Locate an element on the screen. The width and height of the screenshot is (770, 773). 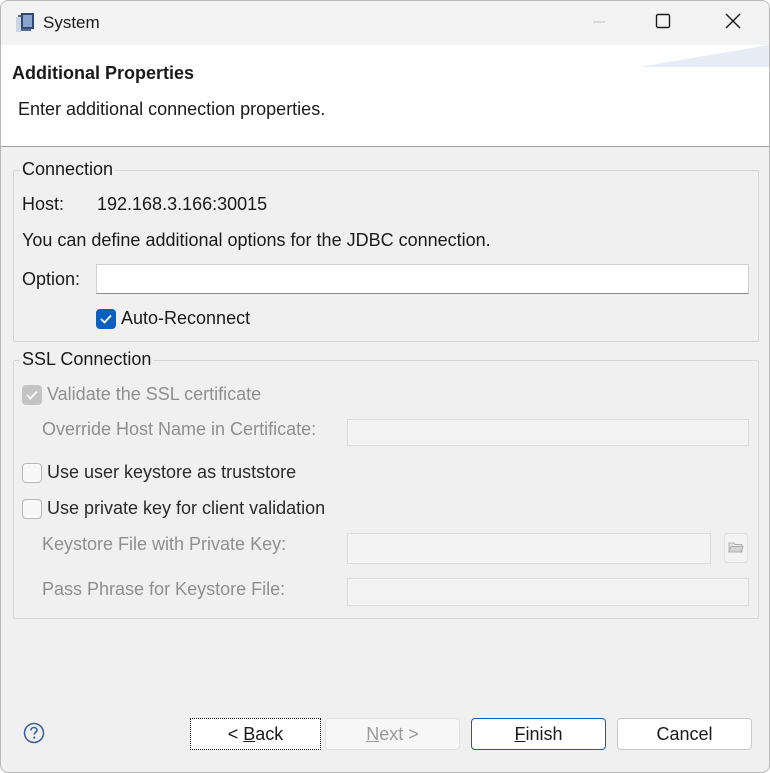
next-button-rest: ext > is located at coordinates (399, 733).